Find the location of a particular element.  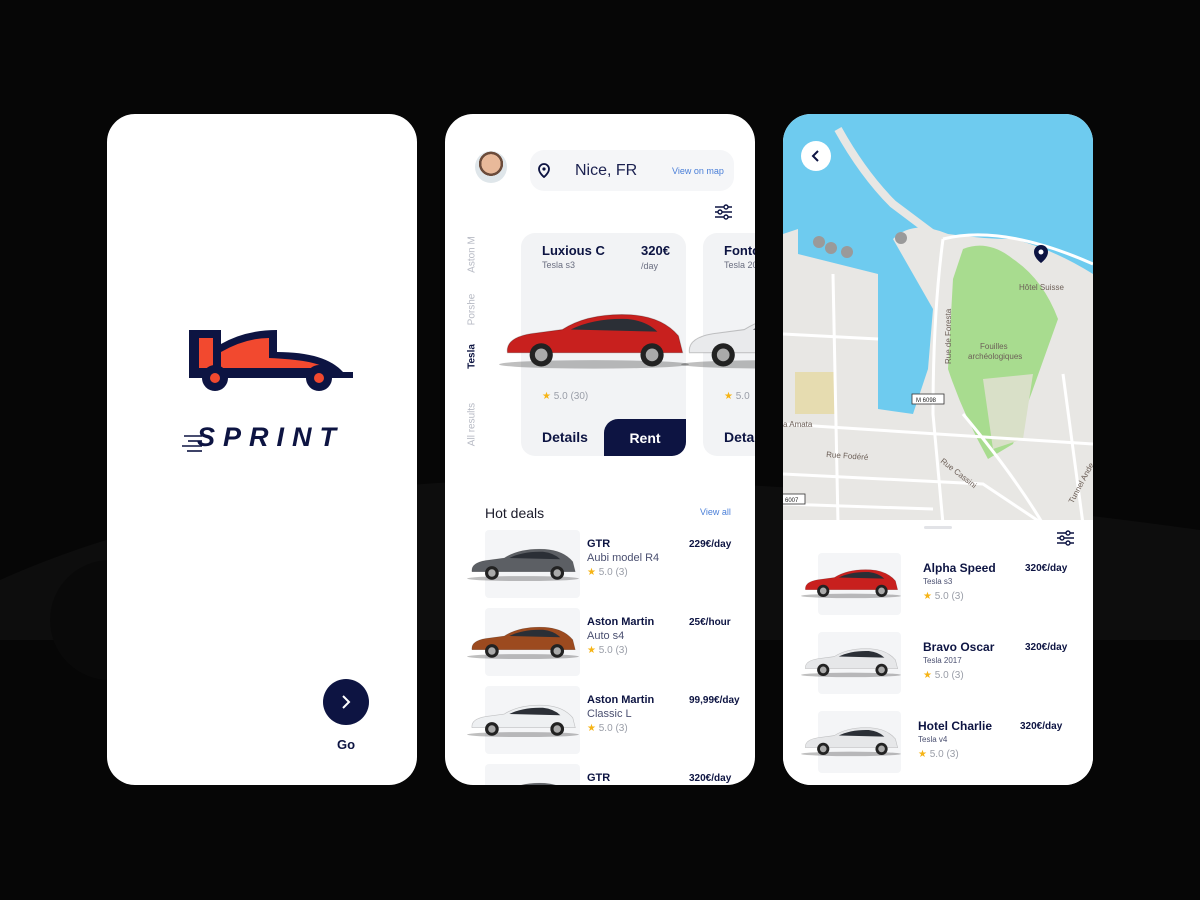

hot-deals-title: Hot deals is located at coordinates (515, 513).